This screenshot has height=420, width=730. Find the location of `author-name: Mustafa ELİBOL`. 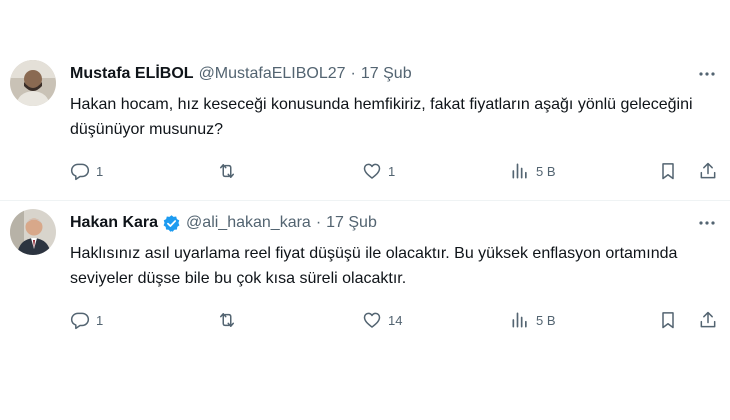

author-name: Mustafa ELİBOL is located at coordinates (132, 74).